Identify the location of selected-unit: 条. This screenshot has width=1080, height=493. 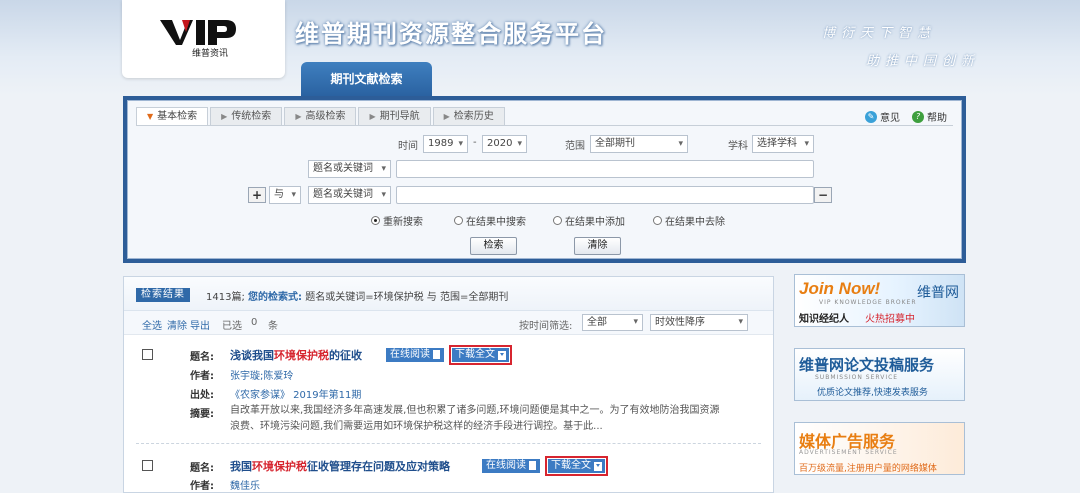
(273, 326).